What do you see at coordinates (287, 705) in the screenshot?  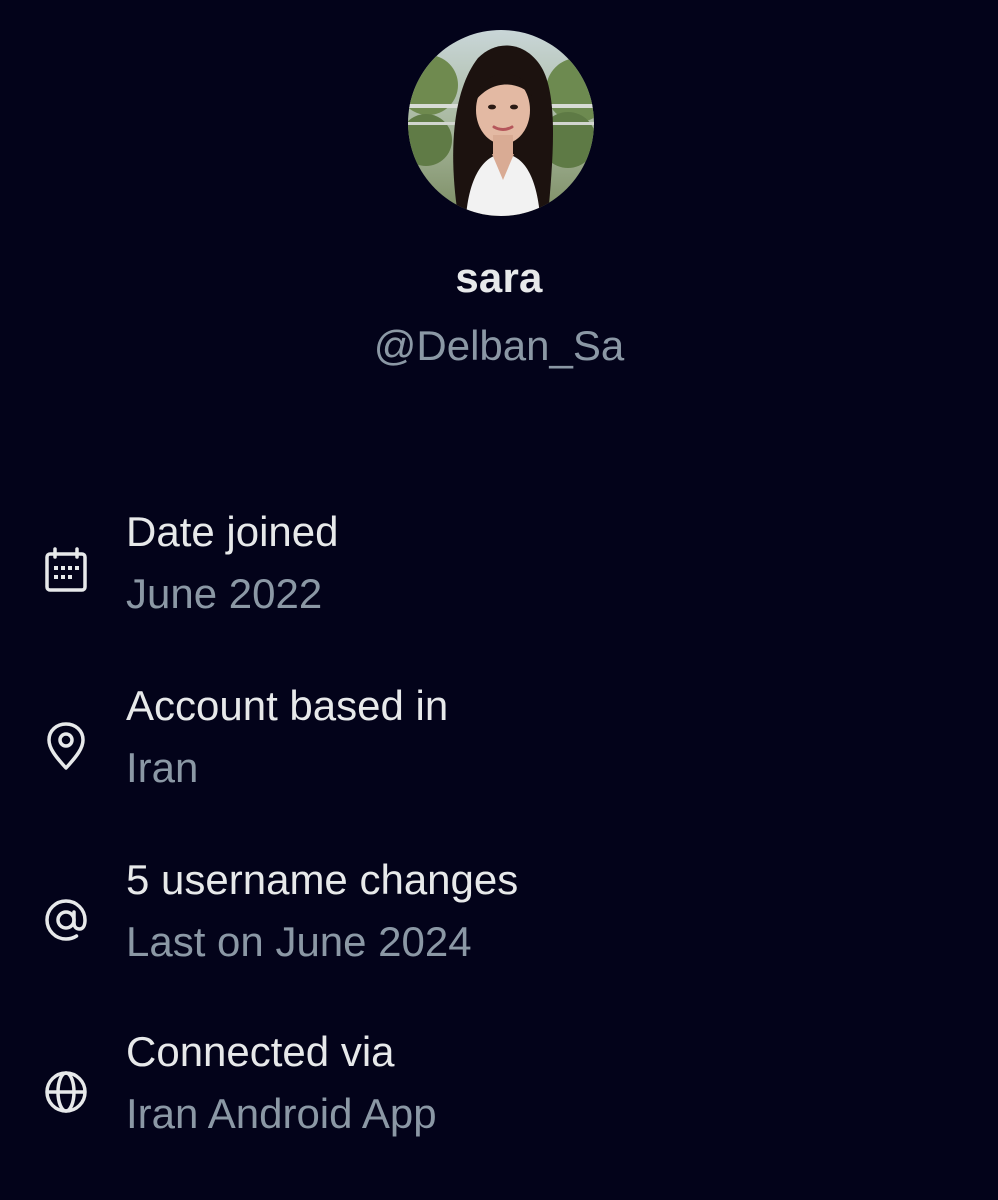 I see `account-based-in-label: Account based in` at bounding box center [287, 705].